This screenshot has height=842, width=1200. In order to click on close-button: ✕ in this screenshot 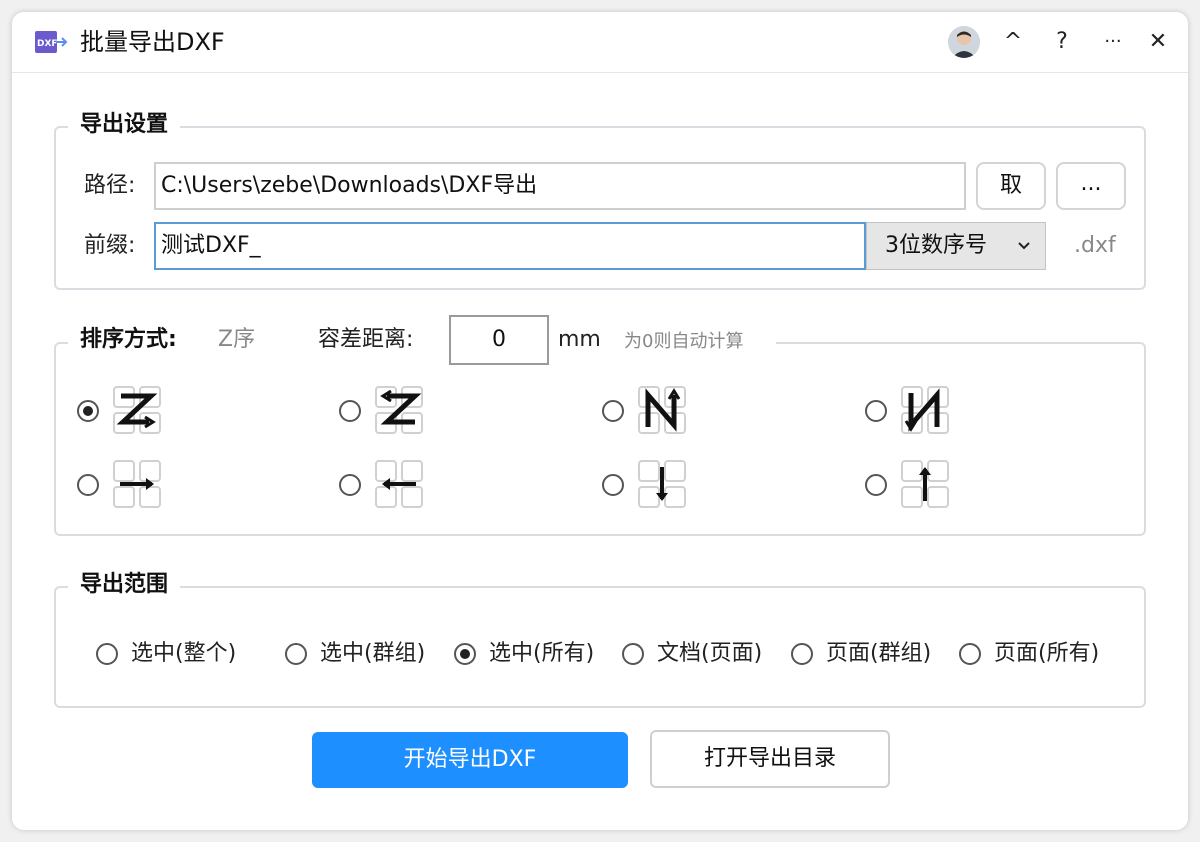, I will do `click(1158, 42)`.